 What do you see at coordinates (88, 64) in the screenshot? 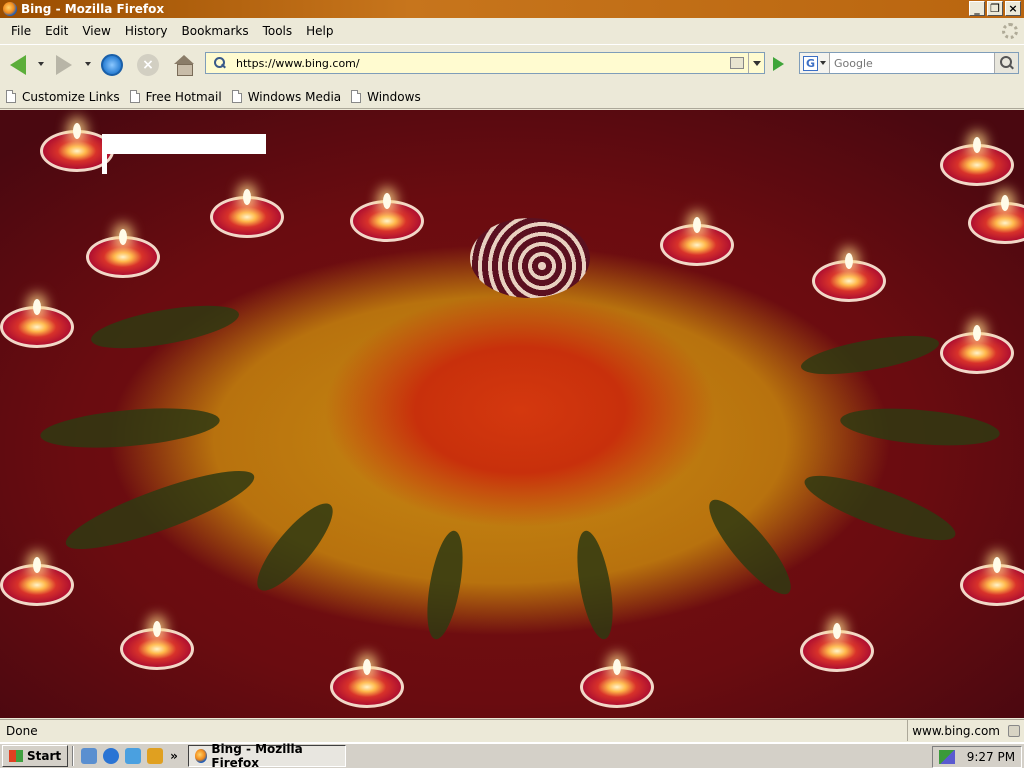
I see `forward-history-dropdown-icon` at bounding box center [88, 64].